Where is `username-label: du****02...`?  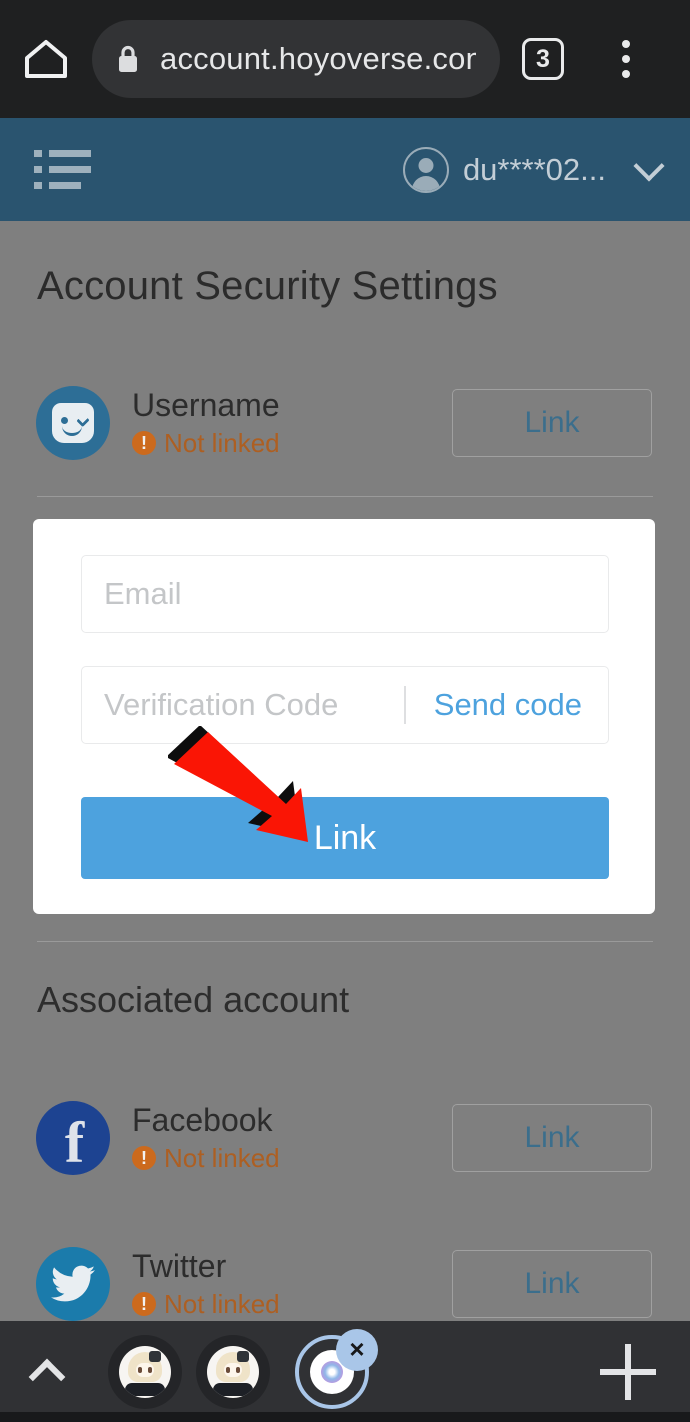 username-label: du****02... is located at coordinates (534, 169).